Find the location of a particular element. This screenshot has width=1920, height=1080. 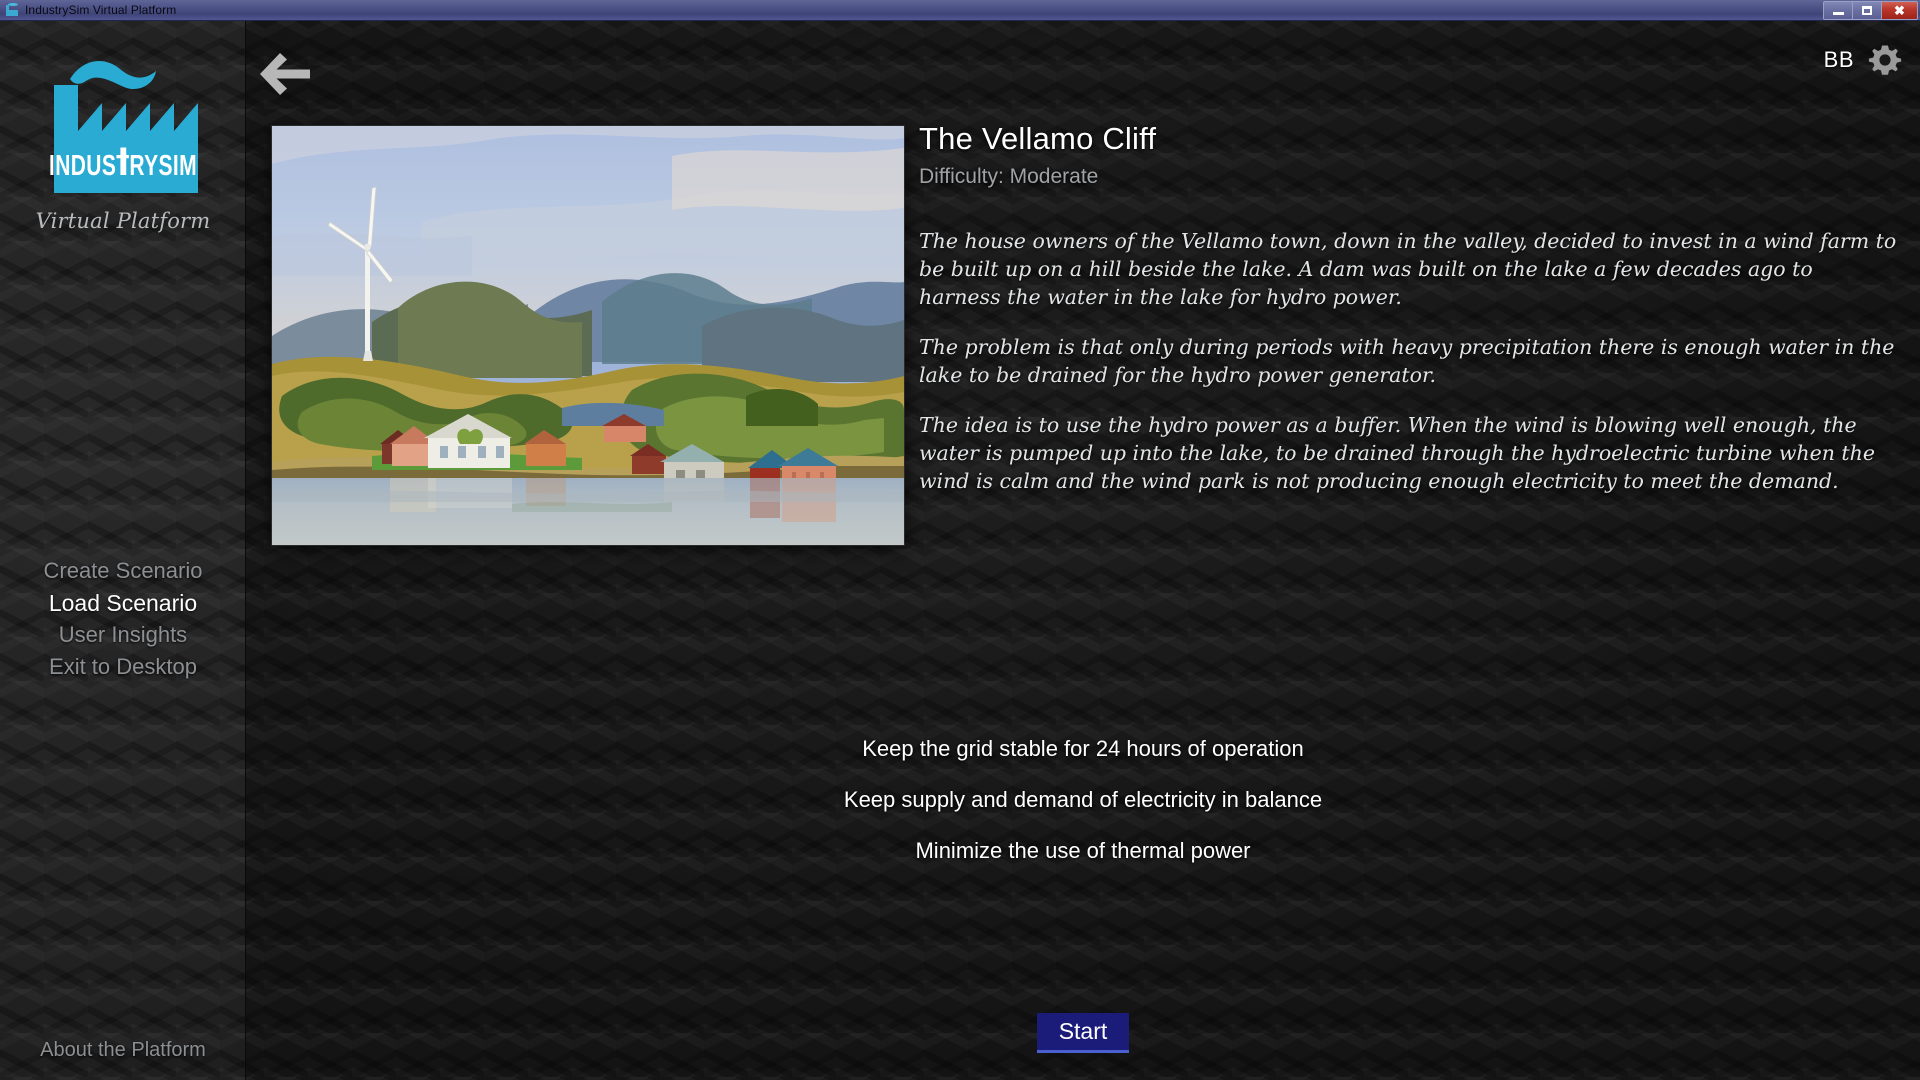

about-the-platform-link: About the Platform is located at coordinates (123, 1050).